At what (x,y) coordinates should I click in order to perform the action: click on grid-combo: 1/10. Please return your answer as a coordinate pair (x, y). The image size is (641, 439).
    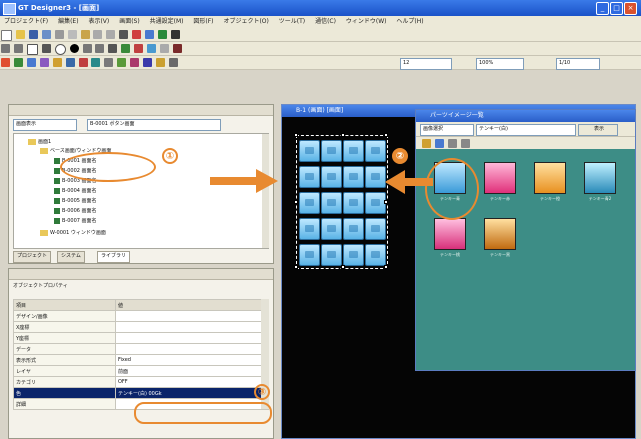
    Looking at the image, I should click on (578, 64).